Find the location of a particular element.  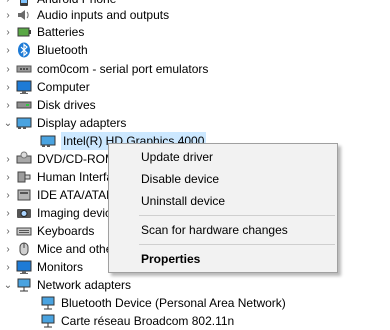

camera-icon is located at coordinates (24, 213).